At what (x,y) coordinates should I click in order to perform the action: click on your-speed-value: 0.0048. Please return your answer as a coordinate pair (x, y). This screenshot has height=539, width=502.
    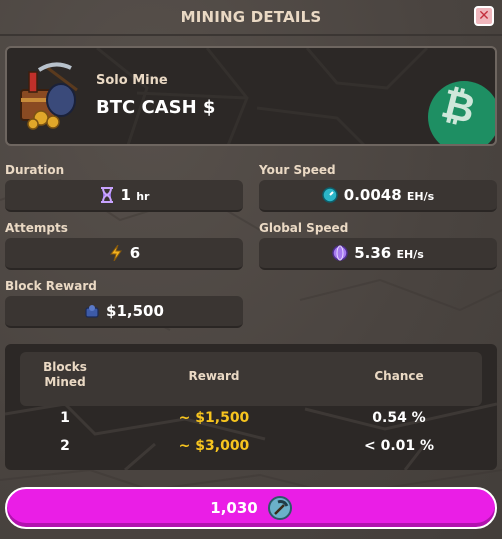
    Looking at the image, I should click on (372, 195).